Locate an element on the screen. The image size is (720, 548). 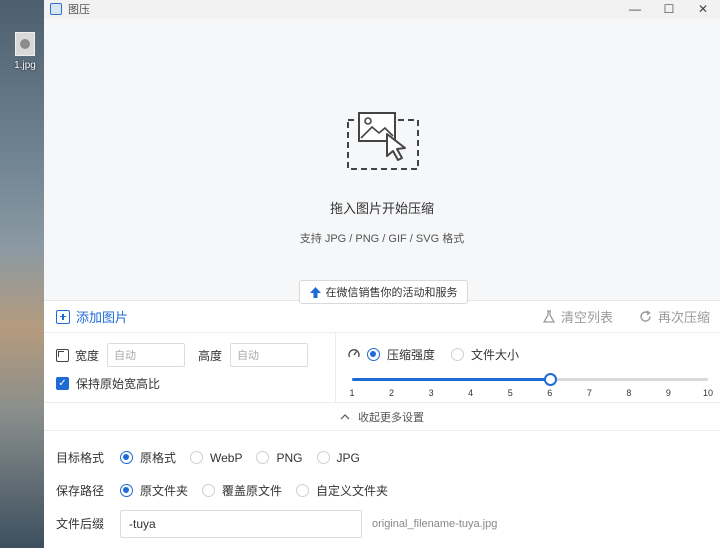
promo-label: 在微信销售你的活动和服务 is located at coordinates (391, 293).